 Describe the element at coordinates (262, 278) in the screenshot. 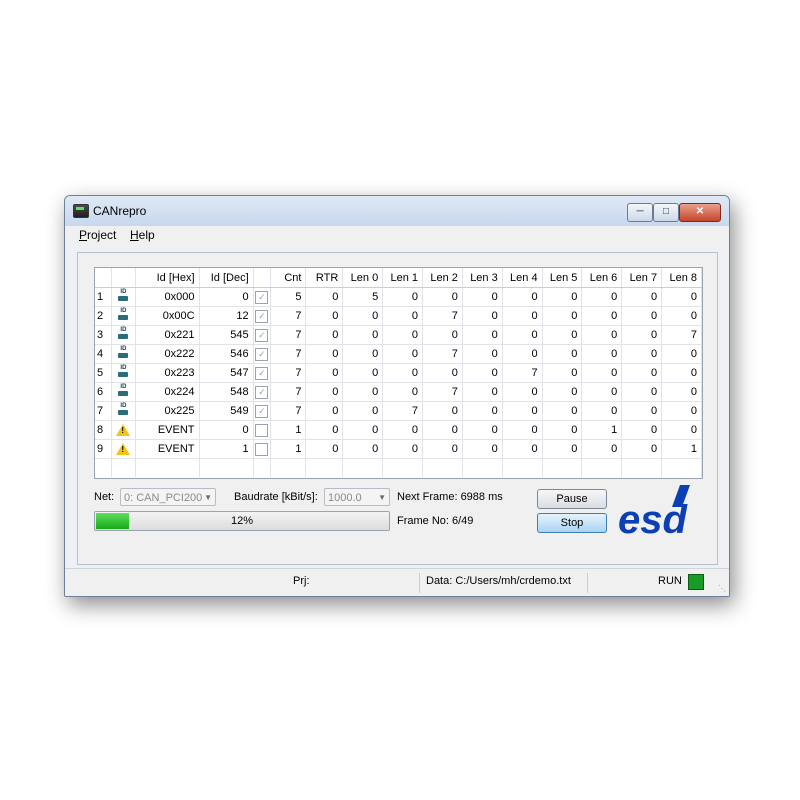

I see `column-header-enable` at that location.